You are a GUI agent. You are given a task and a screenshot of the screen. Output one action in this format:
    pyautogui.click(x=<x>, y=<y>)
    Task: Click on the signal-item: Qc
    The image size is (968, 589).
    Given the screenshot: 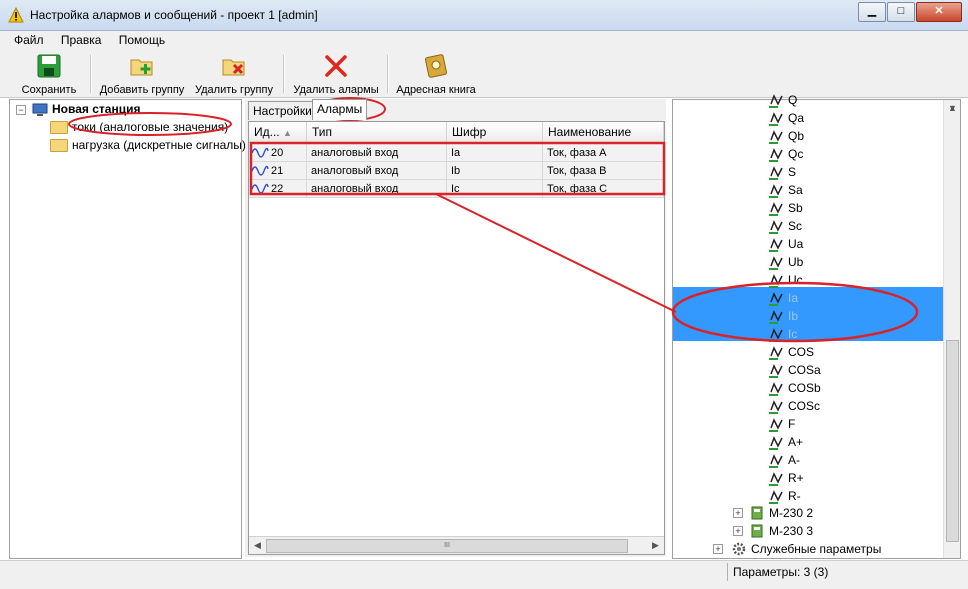 What is the action you would take?
    pyautogui.click(x=808, y=154)
    